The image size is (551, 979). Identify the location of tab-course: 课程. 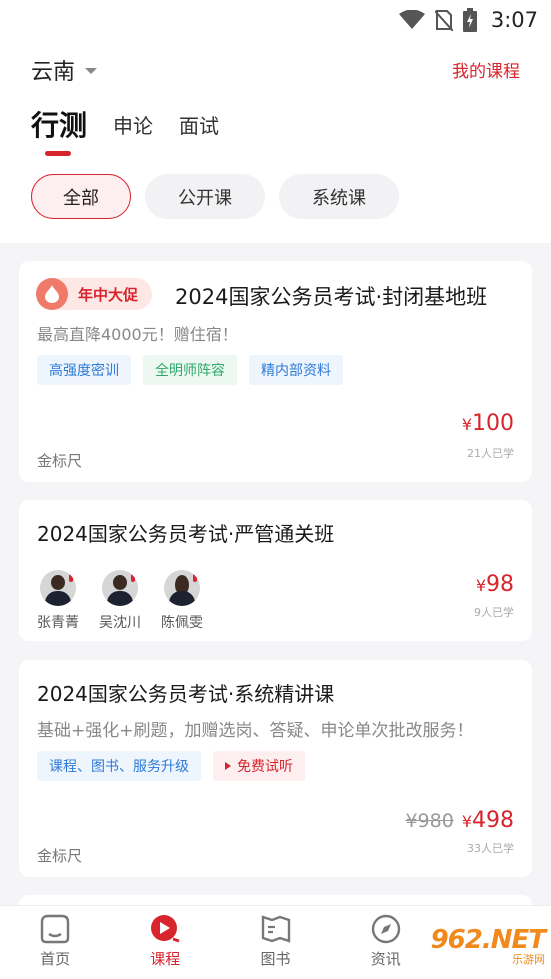
(165, 942).